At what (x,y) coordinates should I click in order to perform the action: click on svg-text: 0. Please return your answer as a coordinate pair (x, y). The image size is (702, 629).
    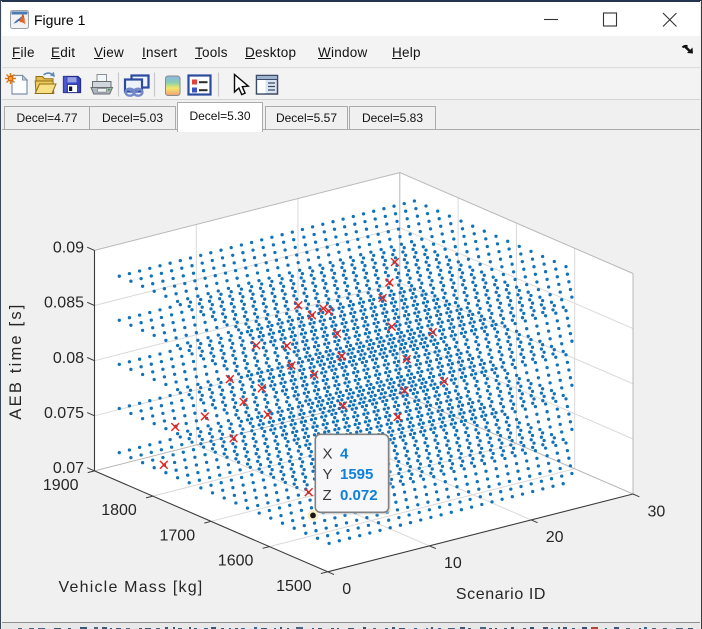
    Looking at the image, I should click on (346, 589).